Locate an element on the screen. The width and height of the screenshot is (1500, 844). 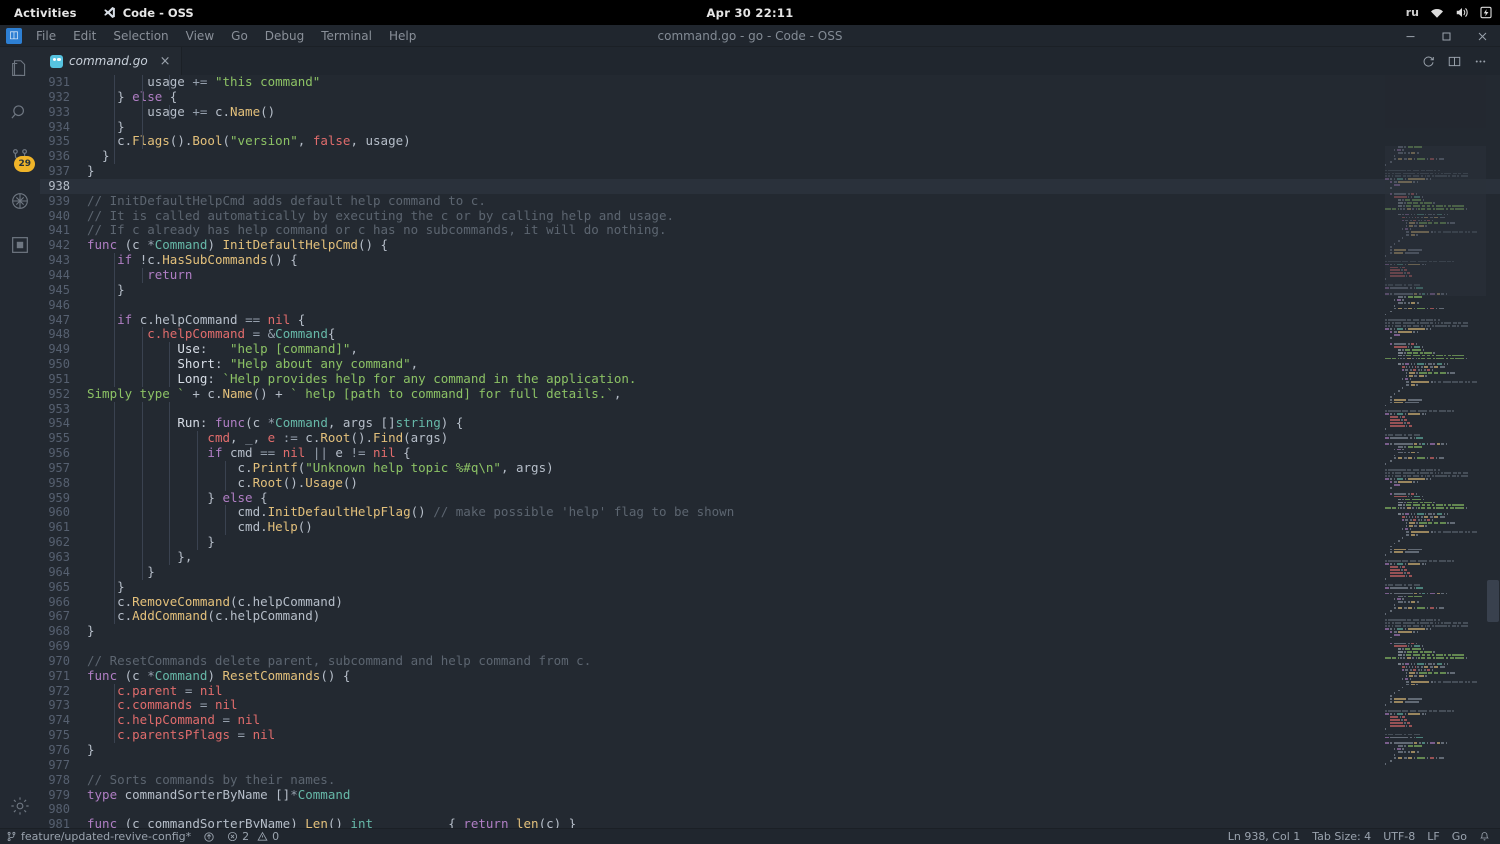
sidebar-item-run-and-debug is located at coordinates (20, 201).